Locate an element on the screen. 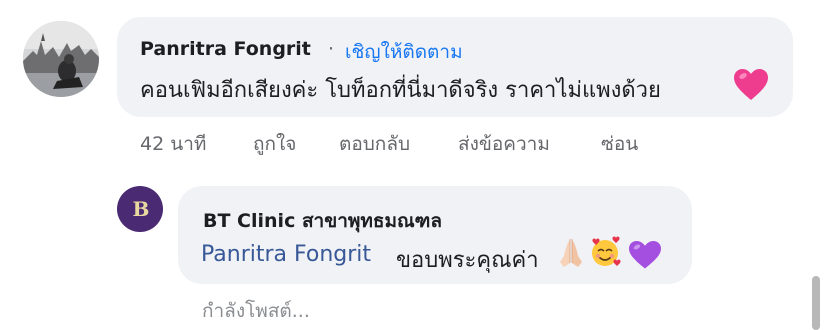 Image resolution: width=828 pixels, height=330 pixels. clinic-avatar: B is located at coordinates (140, 209).